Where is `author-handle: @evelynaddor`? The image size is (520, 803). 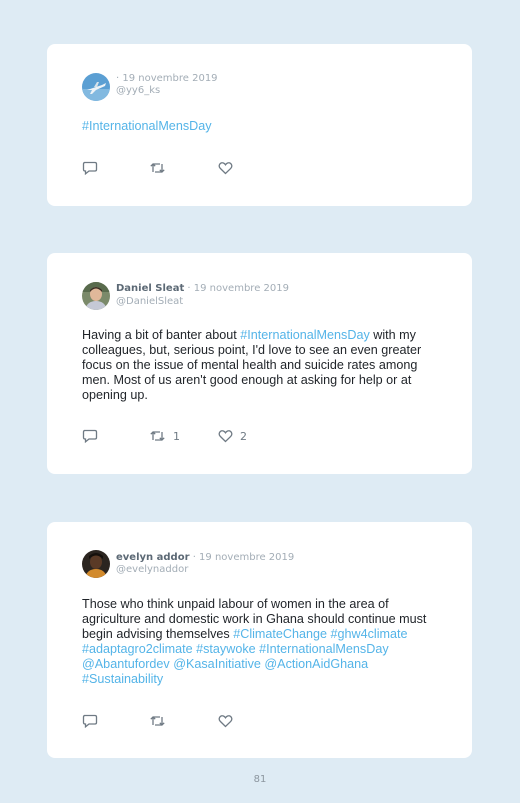 author-handle: @evelynaddor is located at coordinates (152, 570).